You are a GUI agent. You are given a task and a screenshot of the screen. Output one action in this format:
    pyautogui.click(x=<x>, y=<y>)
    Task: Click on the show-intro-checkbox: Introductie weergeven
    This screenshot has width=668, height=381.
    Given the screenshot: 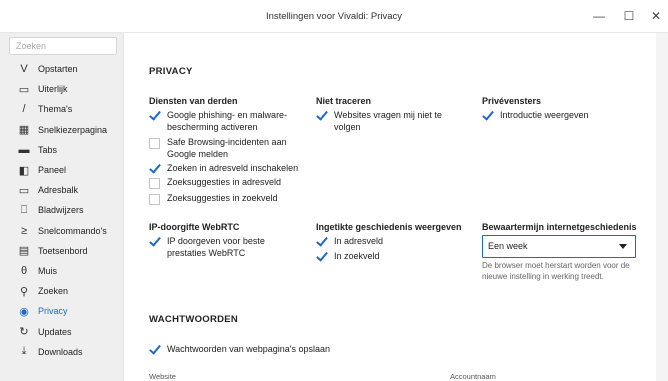 What is the action you would take?
    pyautogui.click(x=557, y=116)
    